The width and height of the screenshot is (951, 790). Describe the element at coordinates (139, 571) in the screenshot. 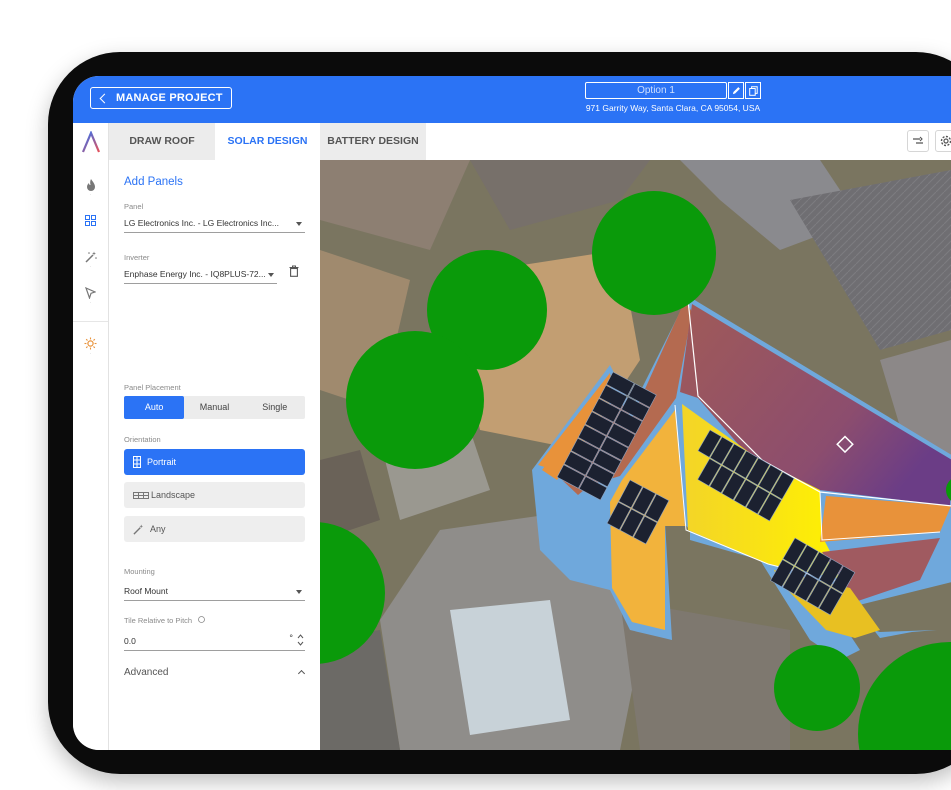

I see `mounting-label: Mounting` at that location.